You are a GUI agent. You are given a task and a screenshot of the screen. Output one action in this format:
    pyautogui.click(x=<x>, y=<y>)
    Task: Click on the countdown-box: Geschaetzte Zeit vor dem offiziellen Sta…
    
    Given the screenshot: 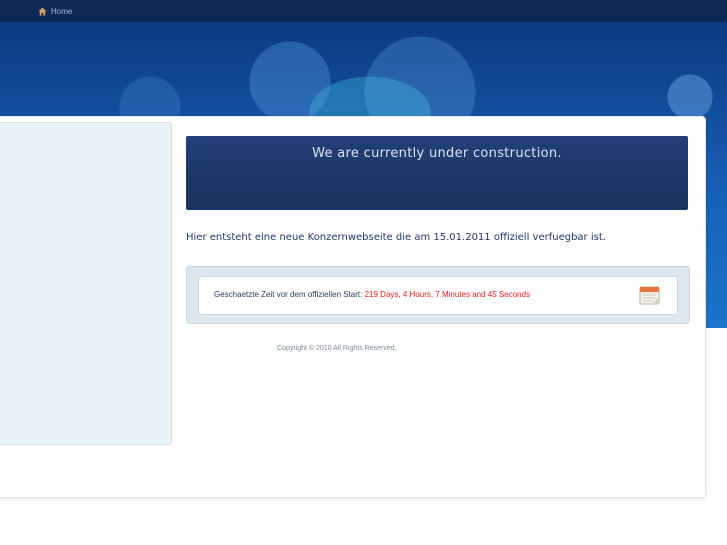 What is the action you would take?
    pyautogui.click(x=438, y=295)
    